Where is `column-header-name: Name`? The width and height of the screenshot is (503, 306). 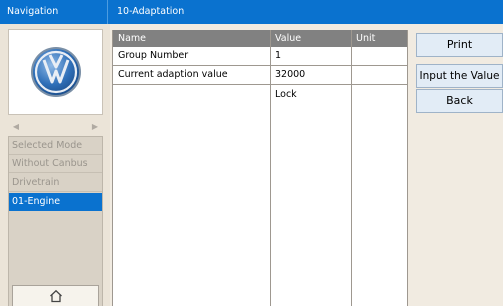 column-header-name: Name is located at coordinates (132, 38).